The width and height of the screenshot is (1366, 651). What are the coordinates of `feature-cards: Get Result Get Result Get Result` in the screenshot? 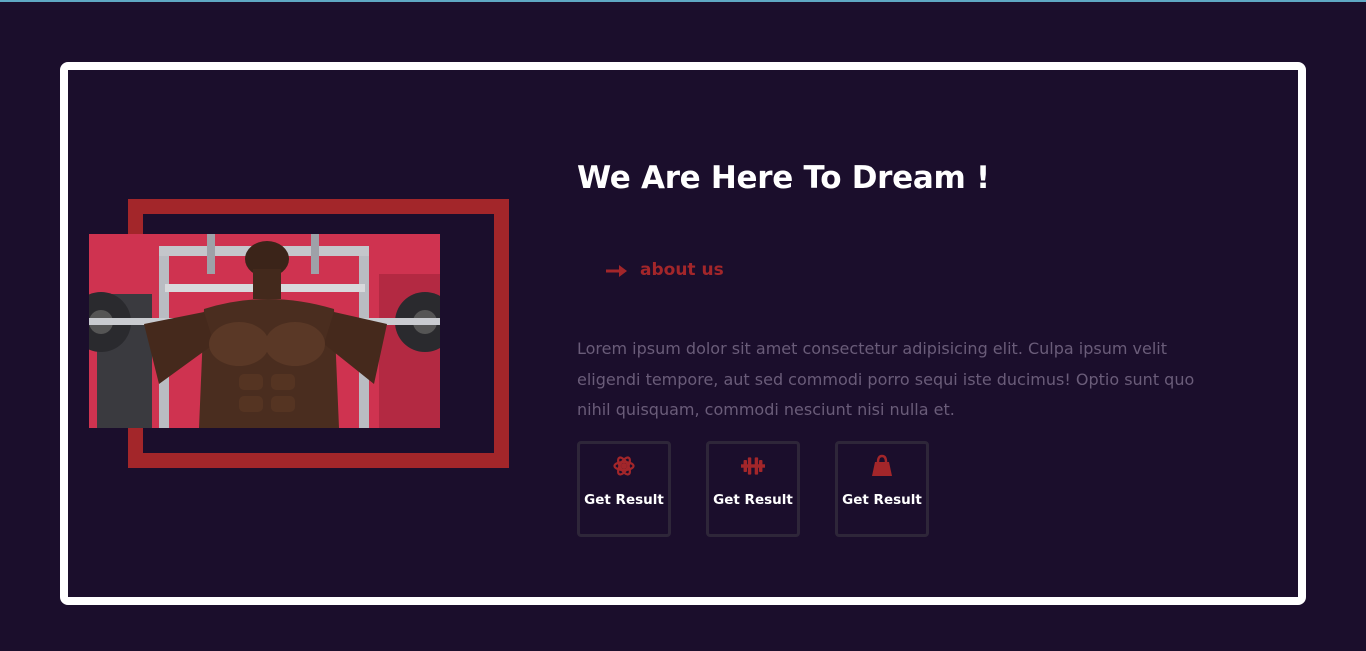 It's located at (753, 489).